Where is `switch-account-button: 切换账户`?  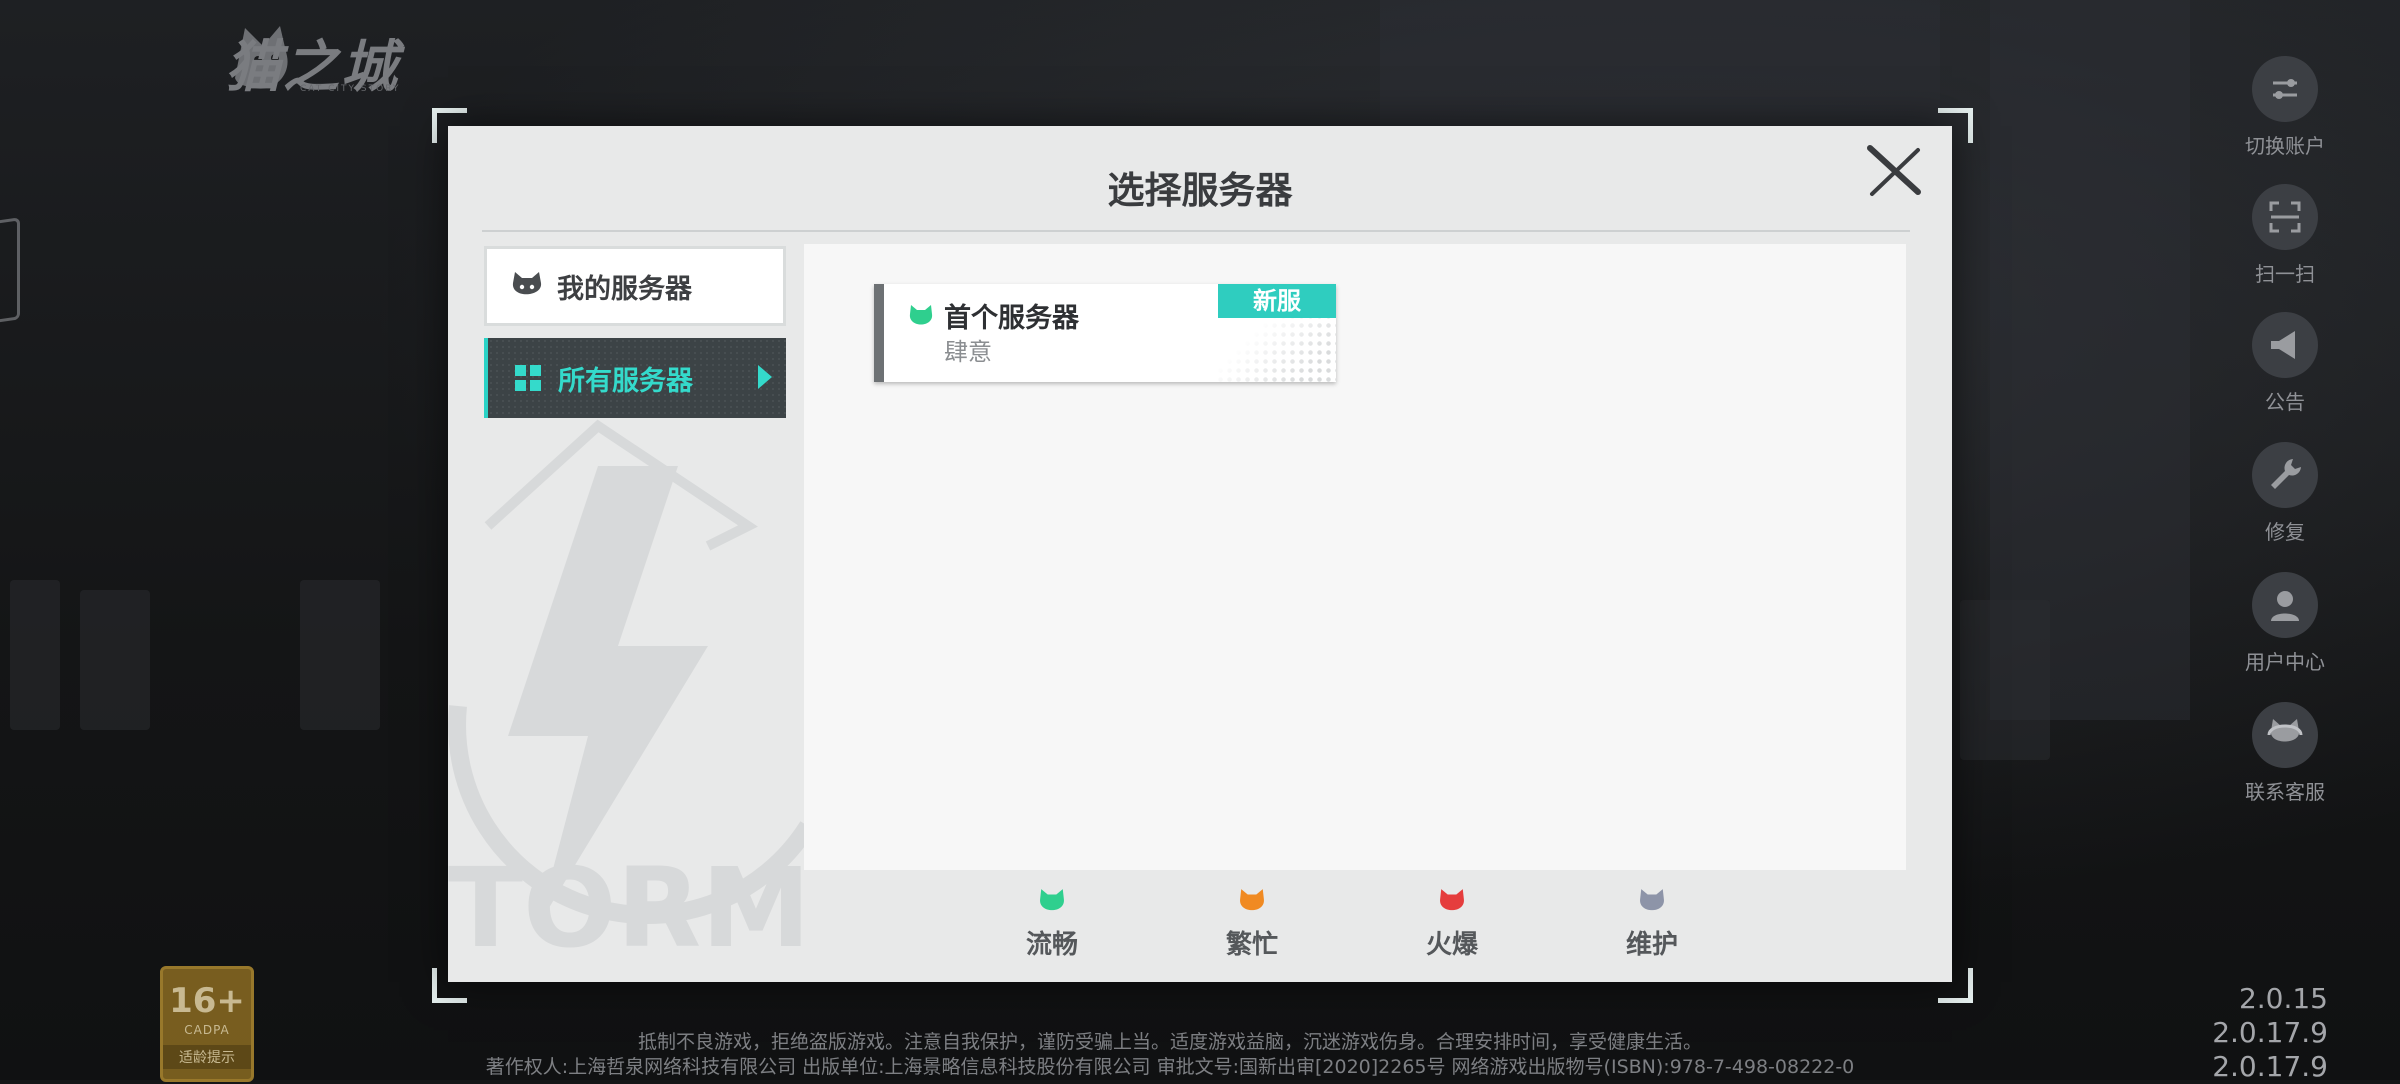 switch-account-button: 切换账户 is located at coordinates (2285, 107).